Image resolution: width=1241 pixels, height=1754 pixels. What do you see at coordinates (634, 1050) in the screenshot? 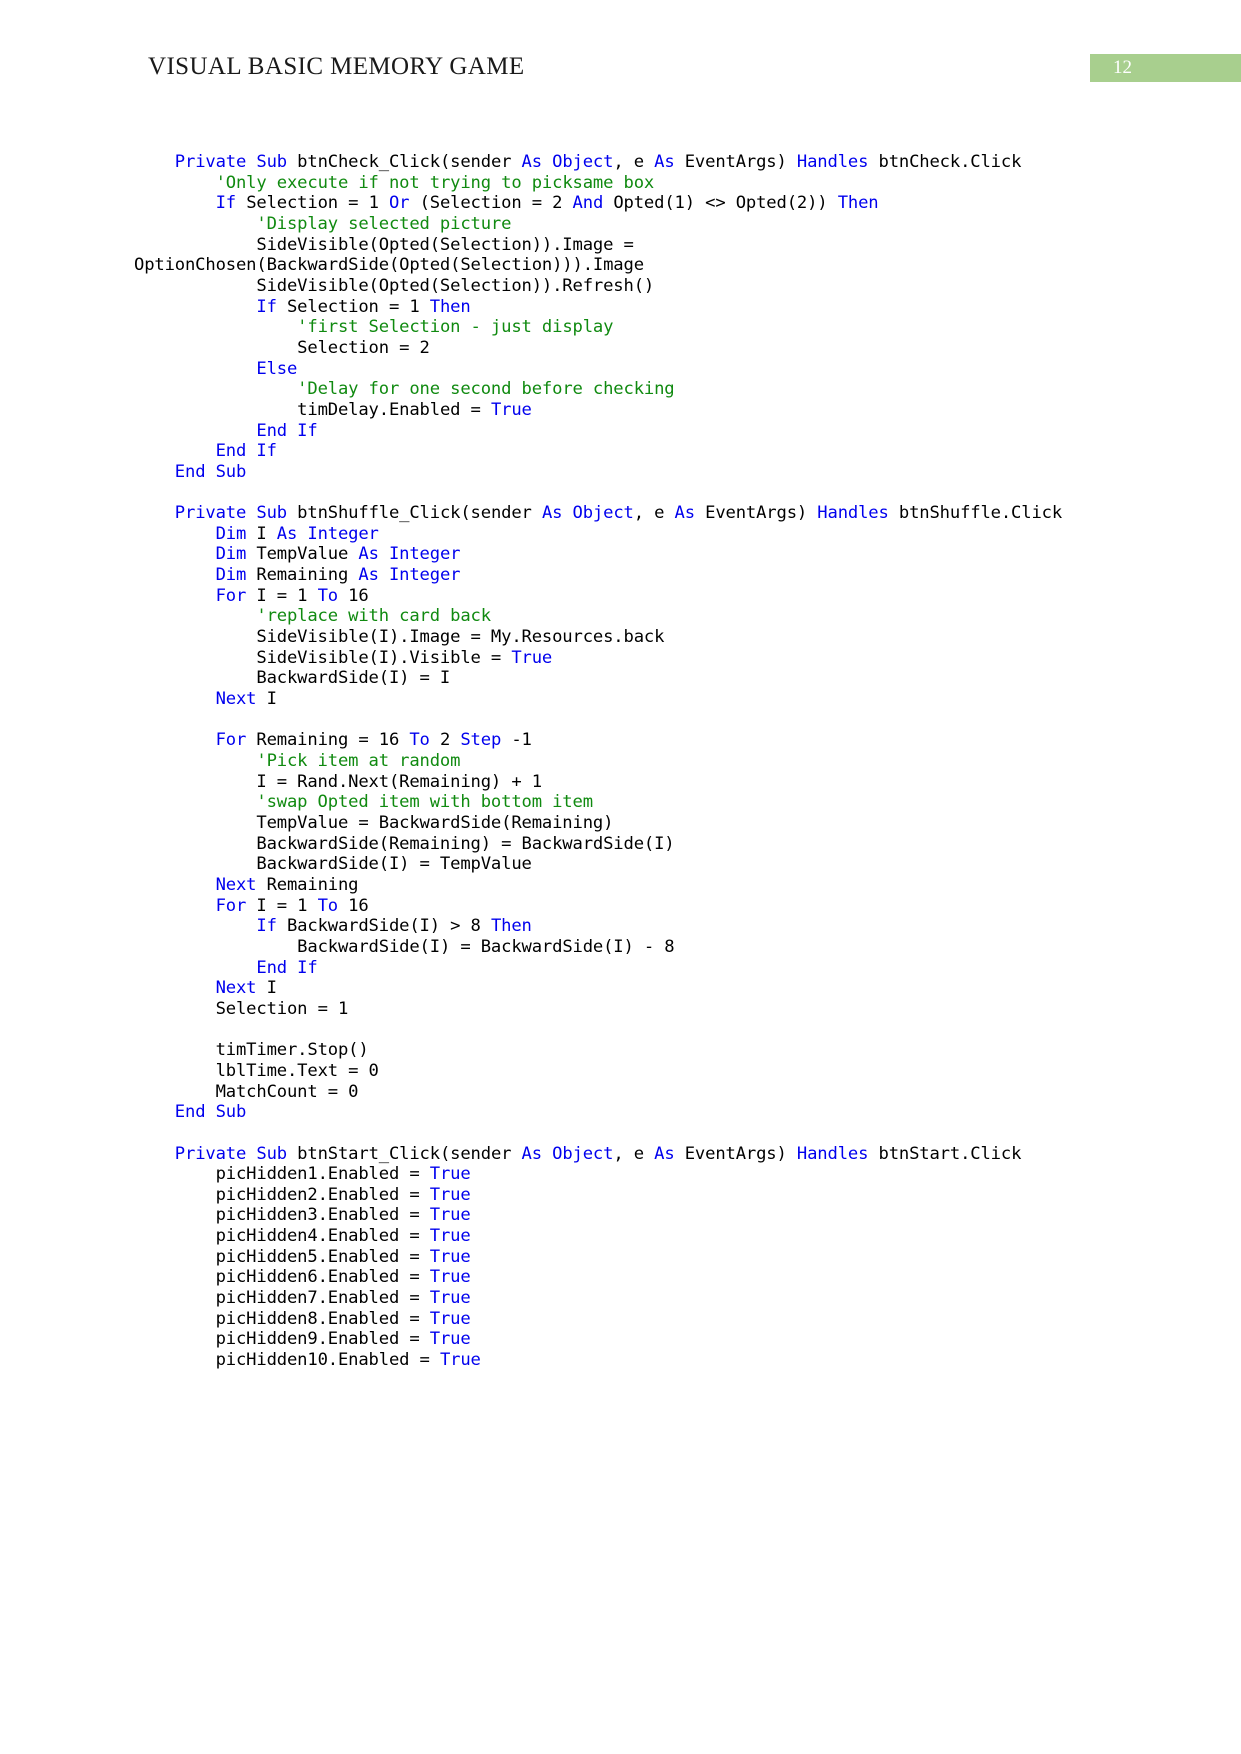
I see `code-line: timTimer.Stop()` at bounding box center [634, 1050].